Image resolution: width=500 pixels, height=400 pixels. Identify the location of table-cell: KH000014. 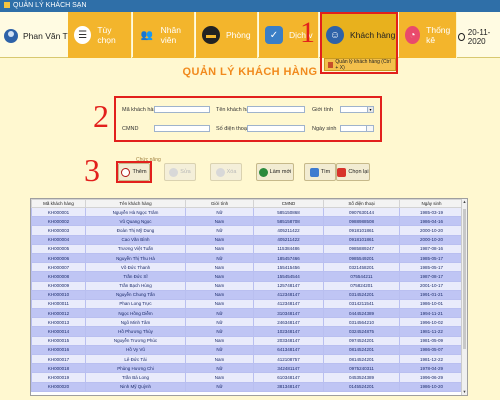
(58, 331).